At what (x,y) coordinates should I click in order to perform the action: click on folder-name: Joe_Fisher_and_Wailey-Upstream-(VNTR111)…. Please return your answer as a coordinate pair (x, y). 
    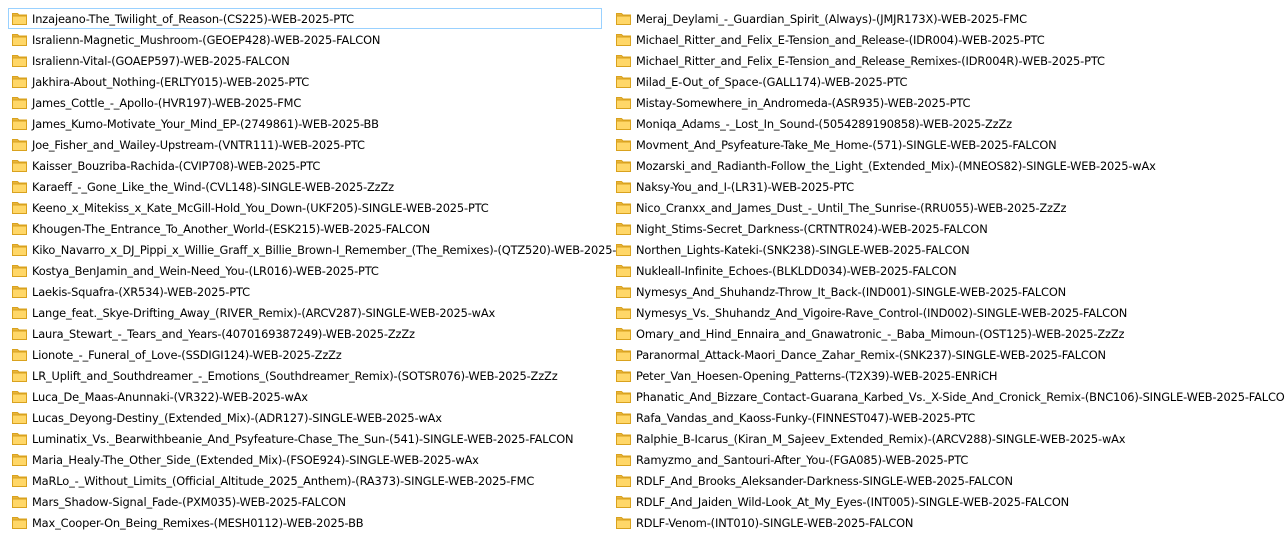
    Looking at the image, I should click on (198, 144).